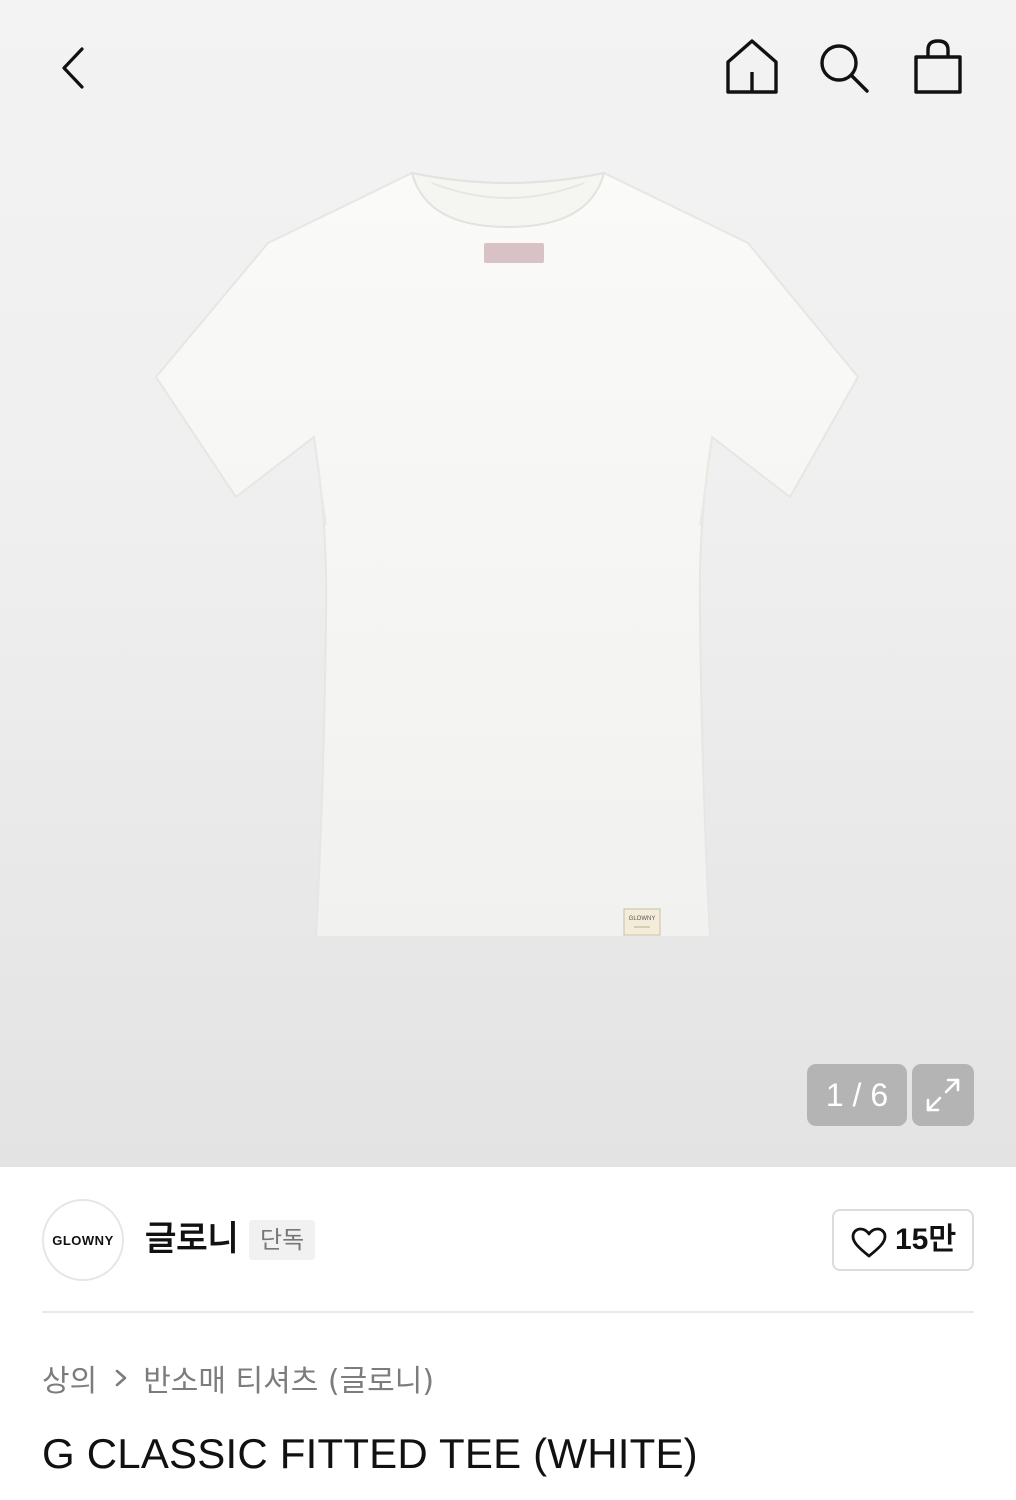 This screenshot has width=1016, height=1500. Describe the element at coordinates (192, 1239) in the screenshot. I see `brand-name-link: 글로니` at that location.